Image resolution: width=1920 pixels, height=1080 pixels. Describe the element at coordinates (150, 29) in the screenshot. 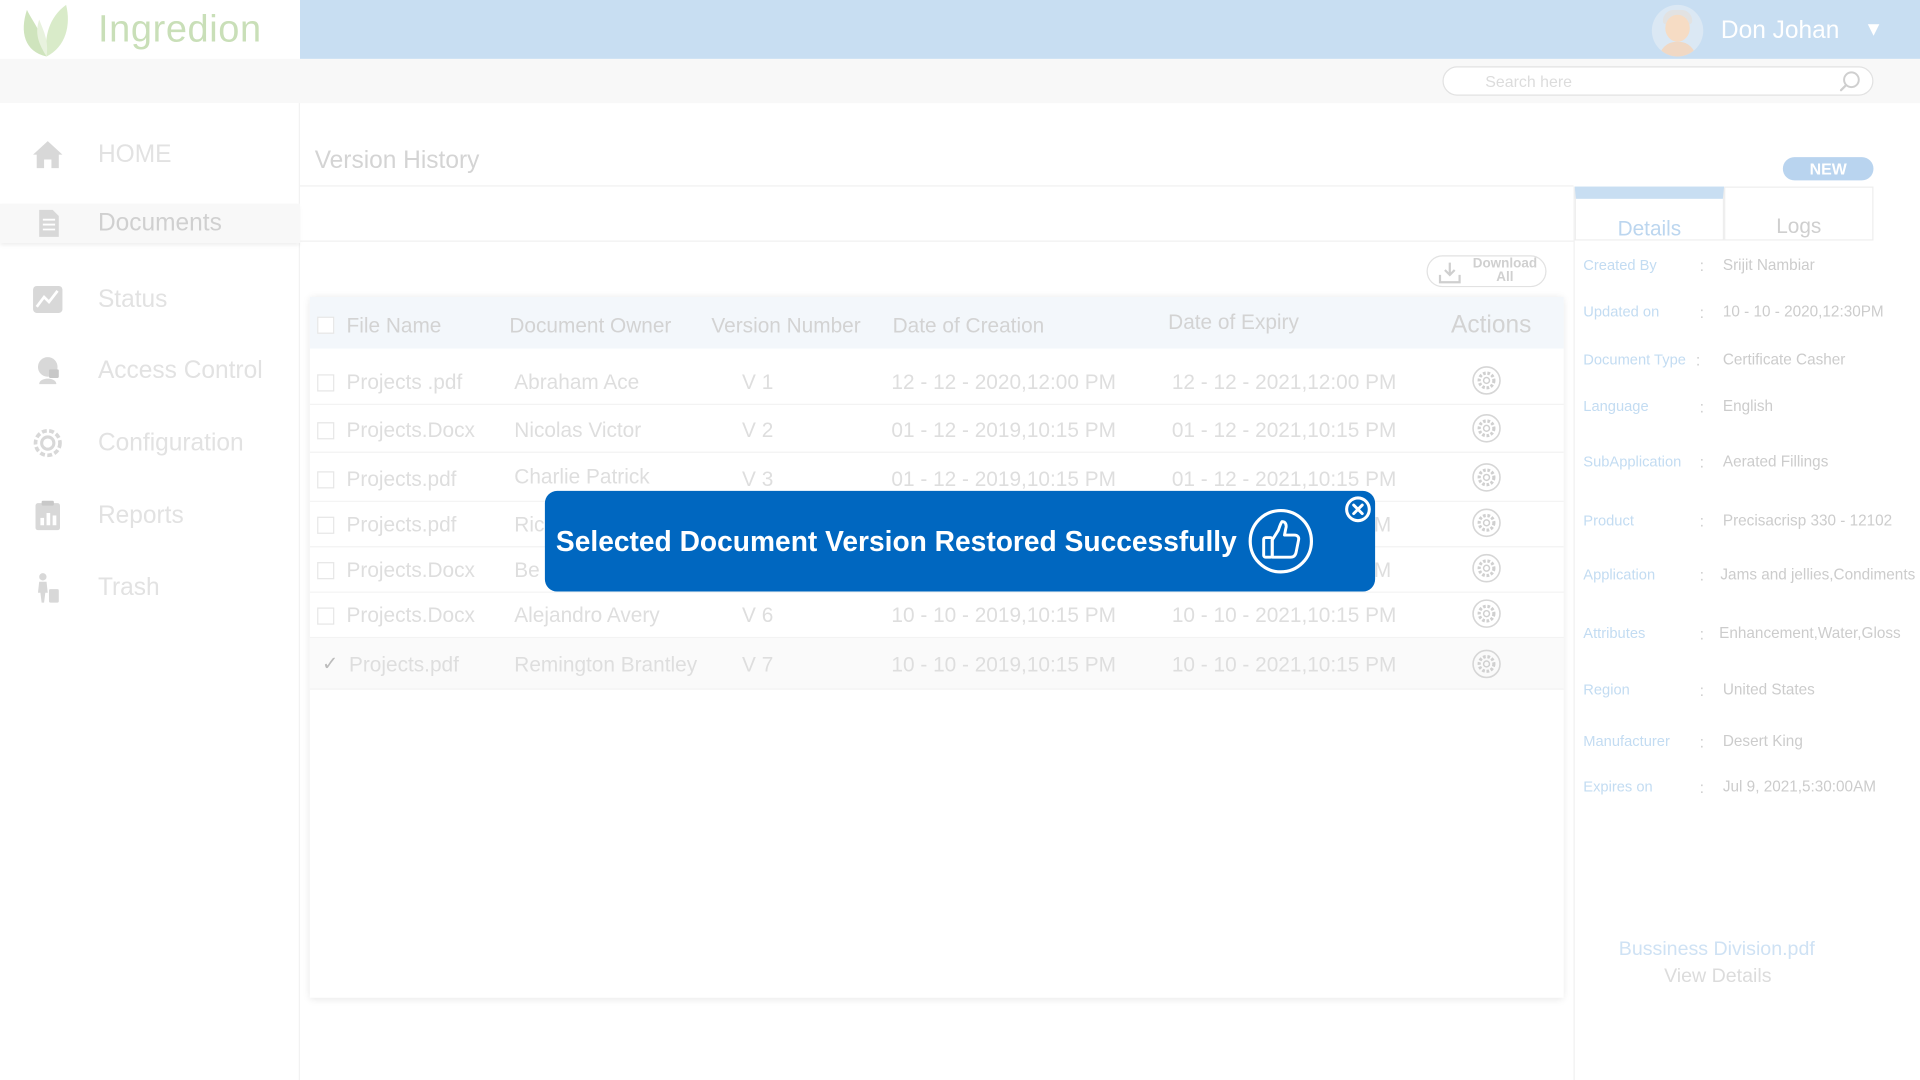

I see `logo-area: Ingredion` at that location.